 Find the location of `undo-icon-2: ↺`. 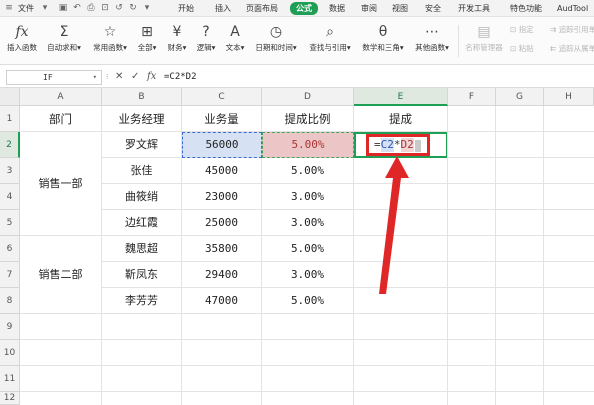

undo-icon-2: ↺ is located at coordinates (119, 8).